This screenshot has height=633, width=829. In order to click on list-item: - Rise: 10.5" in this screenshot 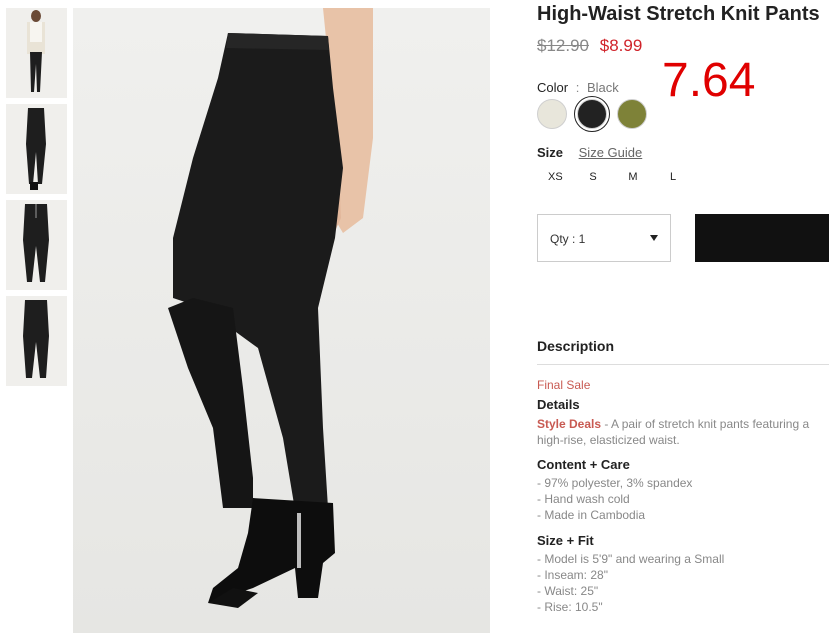, I will do `click(570, 607)`.